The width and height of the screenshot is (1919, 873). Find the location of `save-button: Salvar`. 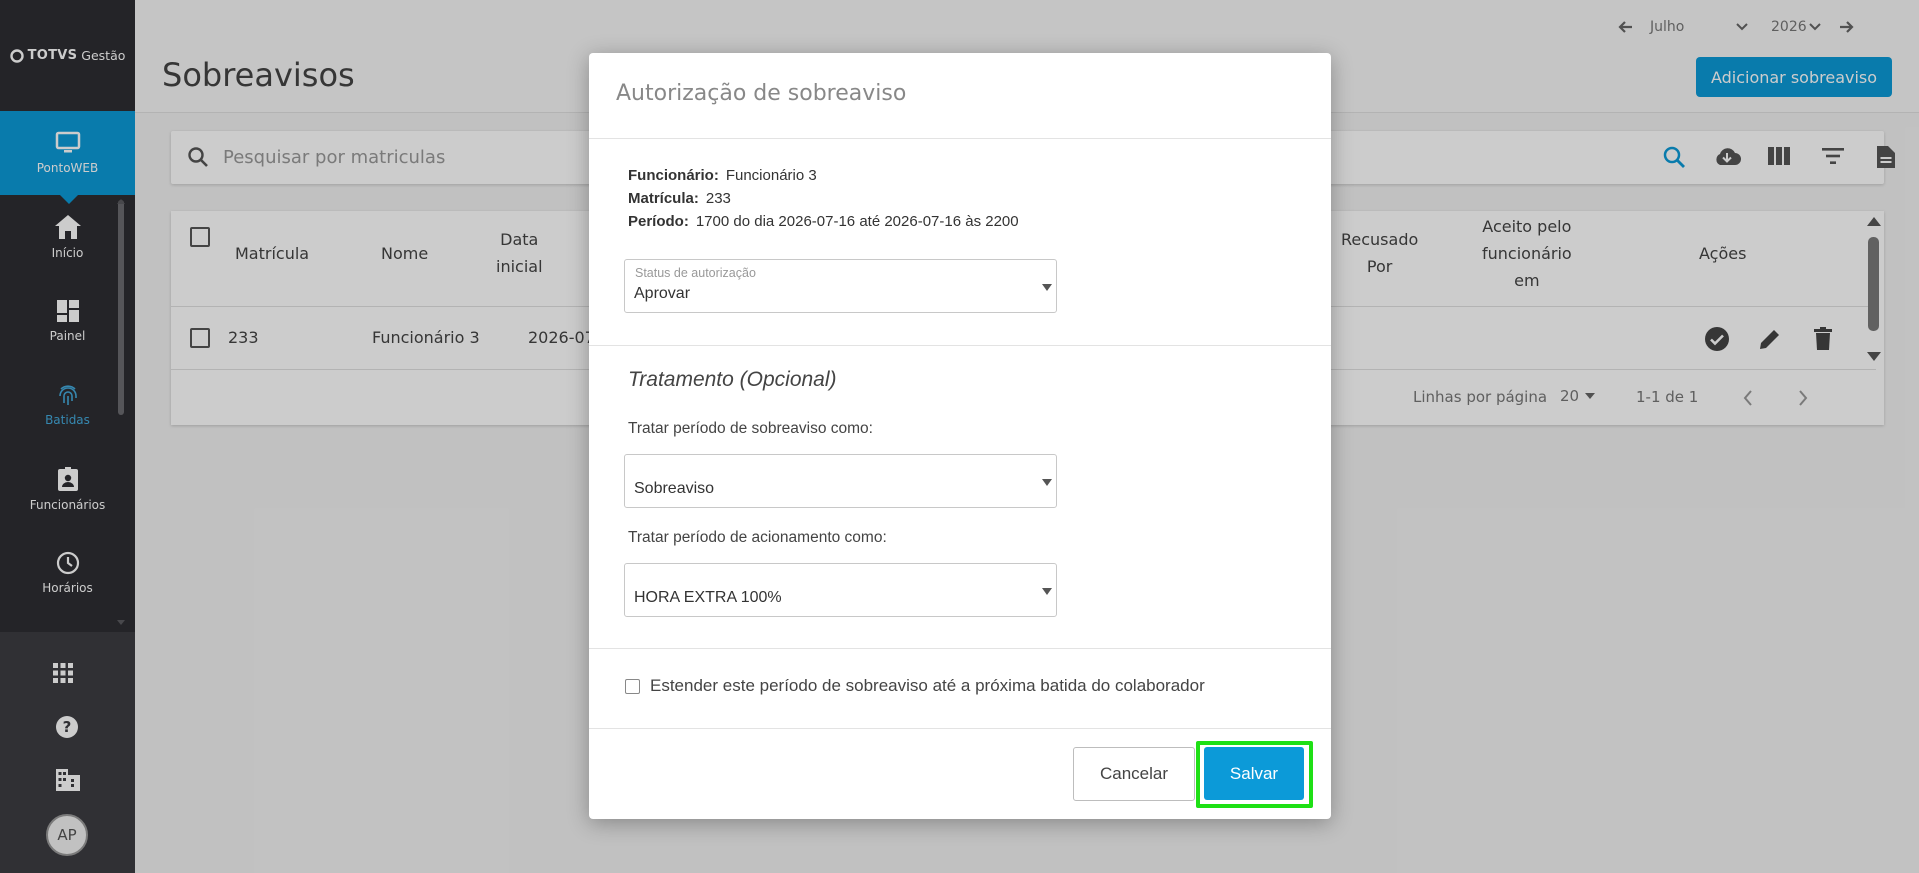

save-button: Salvar is located at coordinates (1254, 773).